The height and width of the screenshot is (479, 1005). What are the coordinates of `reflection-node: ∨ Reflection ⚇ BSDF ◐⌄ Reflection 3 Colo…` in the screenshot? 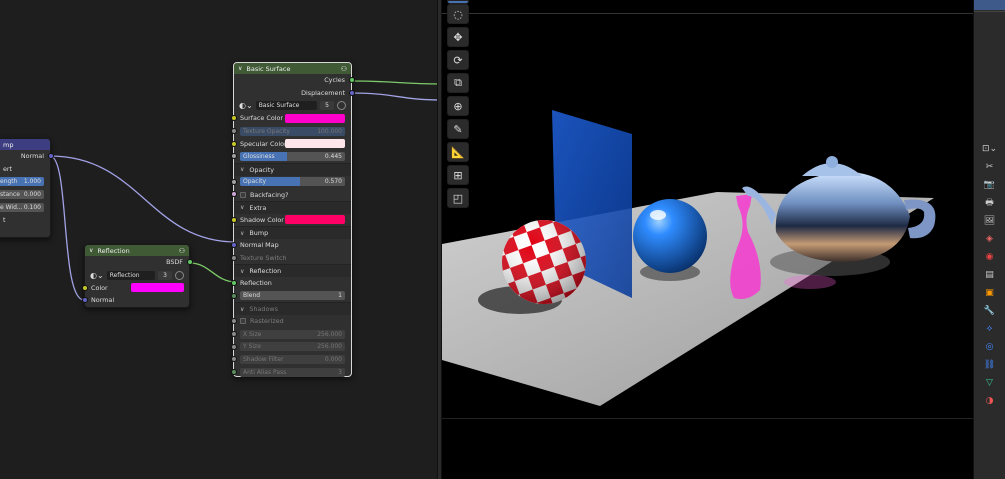 It's located at (137, 276).